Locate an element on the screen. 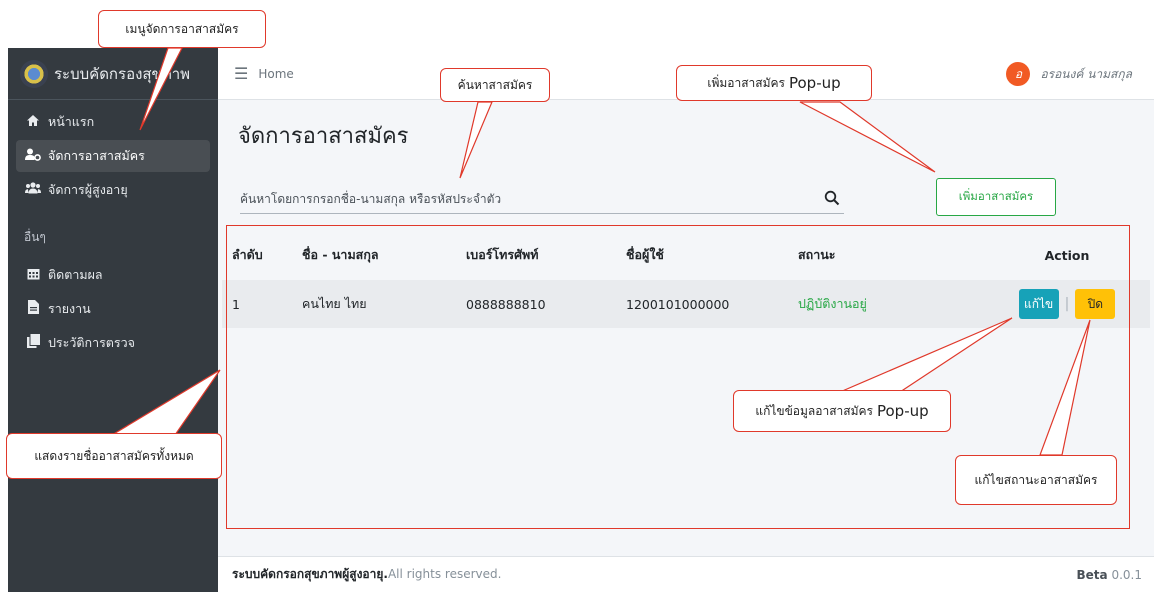 This screenshot has width=1154, height=592. menu-toggle-icon: ☰ is located at coordinates (241, 73).